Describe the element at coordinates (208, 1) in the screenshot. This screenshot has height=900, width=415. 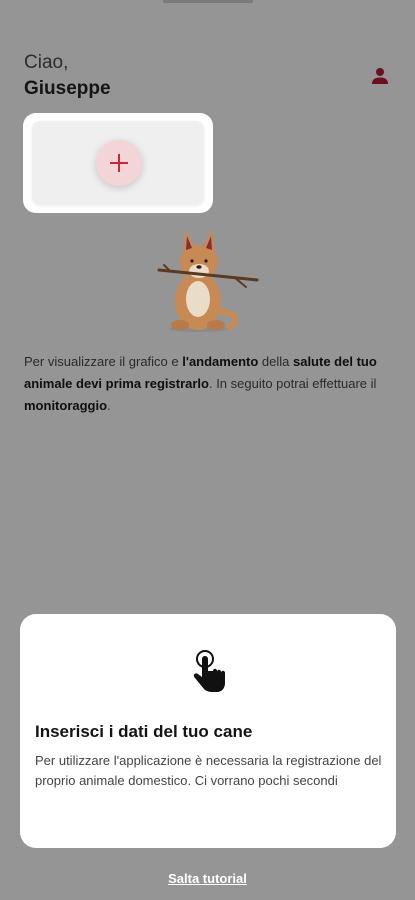
I see `status-bar-notch` at that location.